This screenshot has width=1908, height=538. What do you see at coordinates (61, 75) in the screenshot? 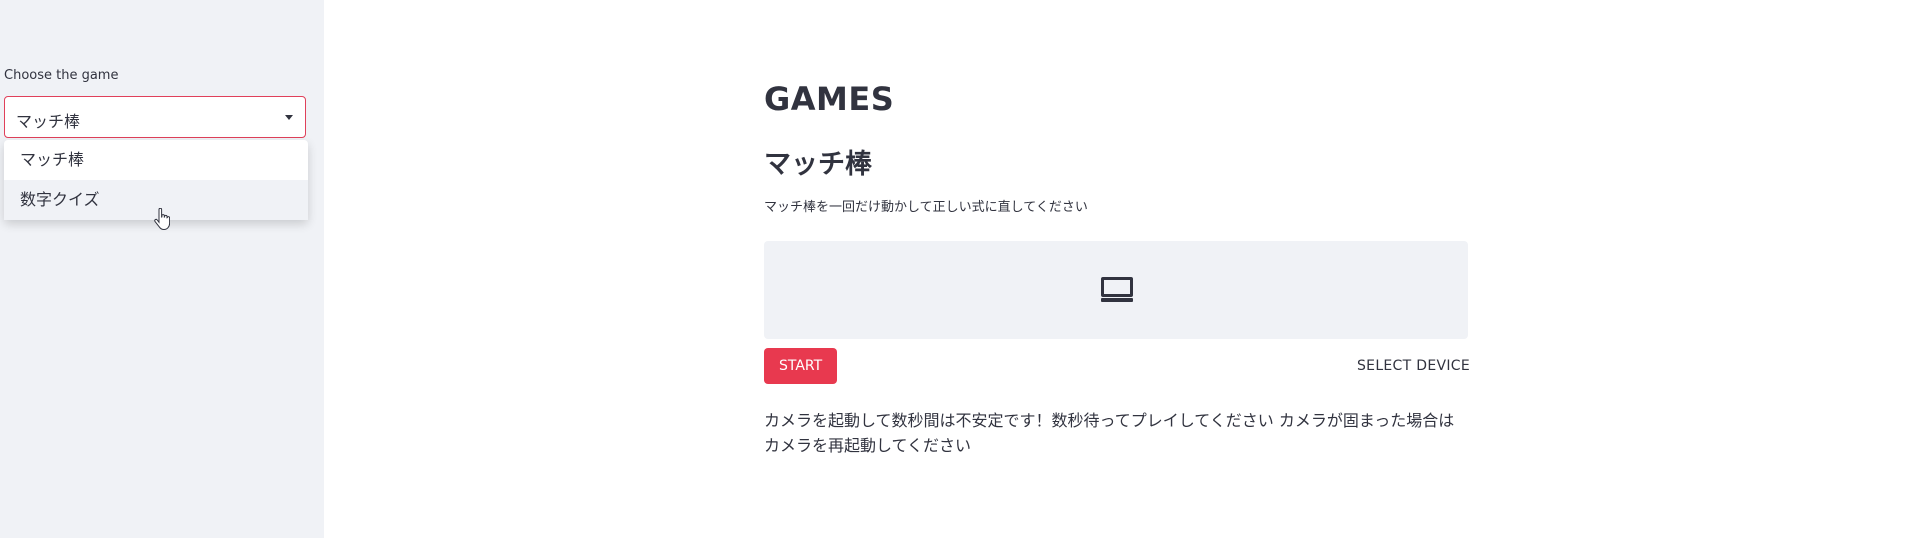
I see `game-select-label: Choose the game` at bounding box center [61, 75].